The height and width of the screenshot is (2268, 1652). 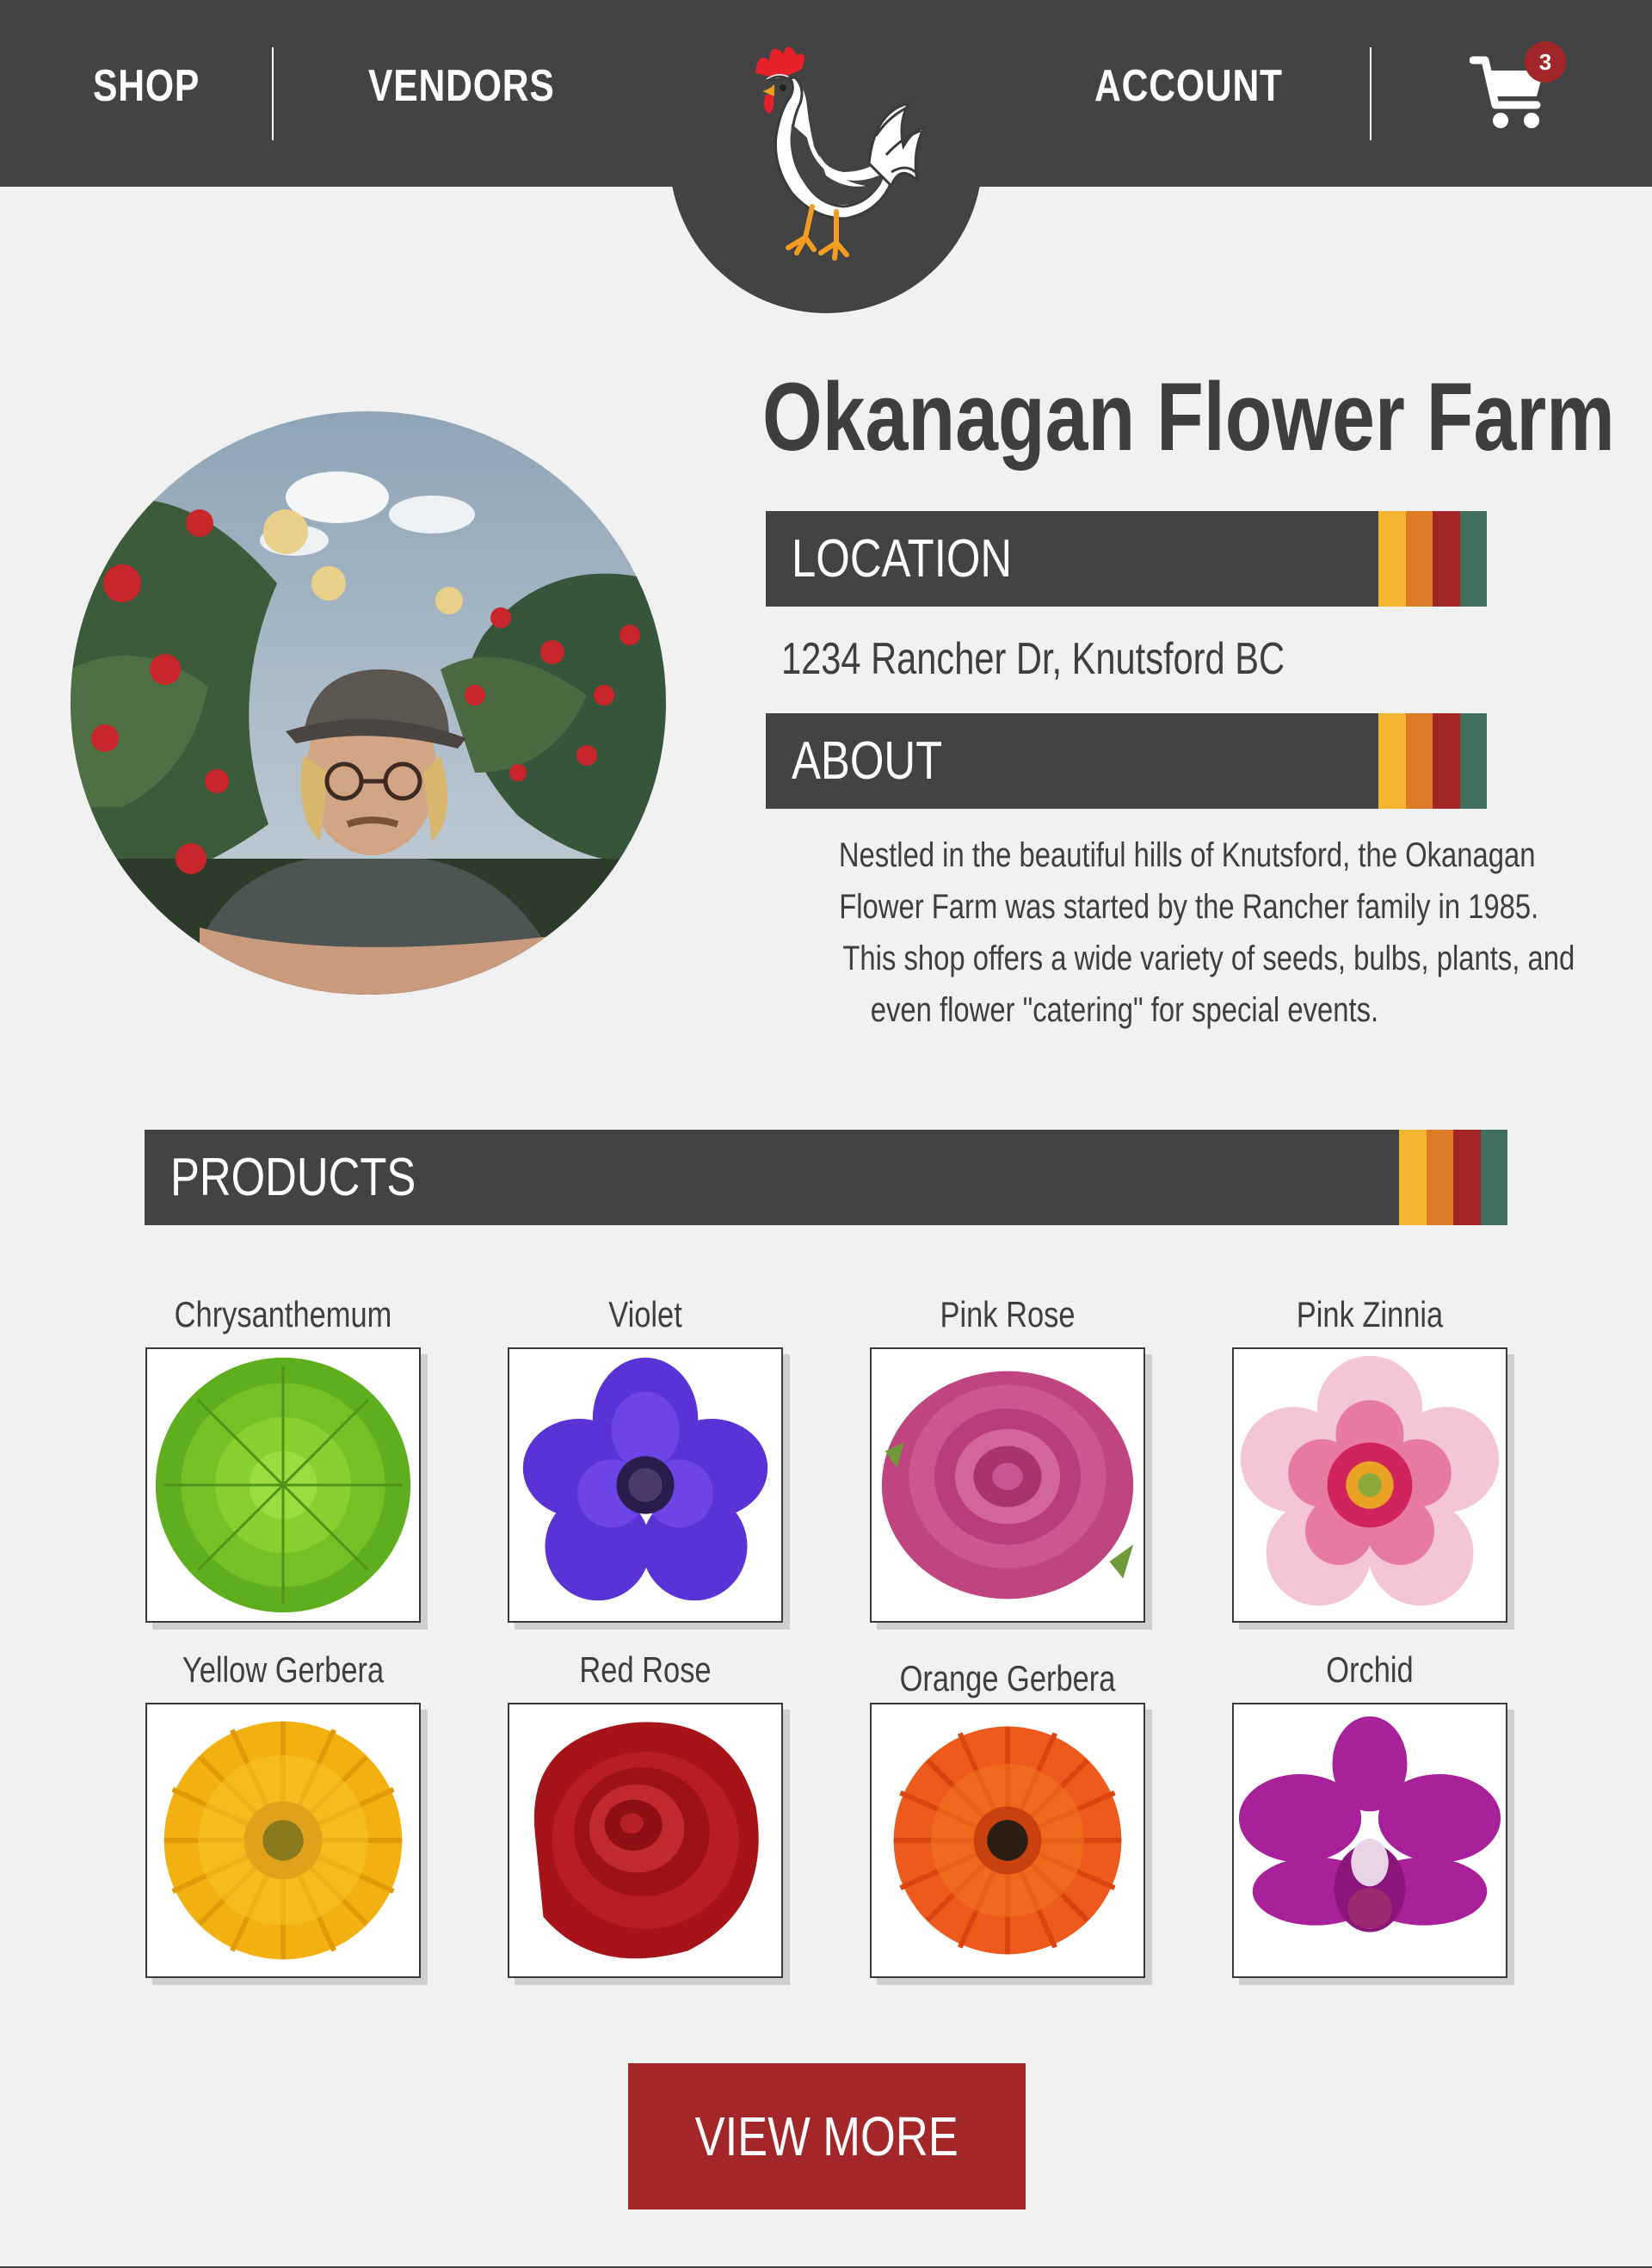 What do you see at coordinates (283, 1669) in the screenshot?
I see `product-name: Yellow Gerbera` at bounding box center [283, 1669].